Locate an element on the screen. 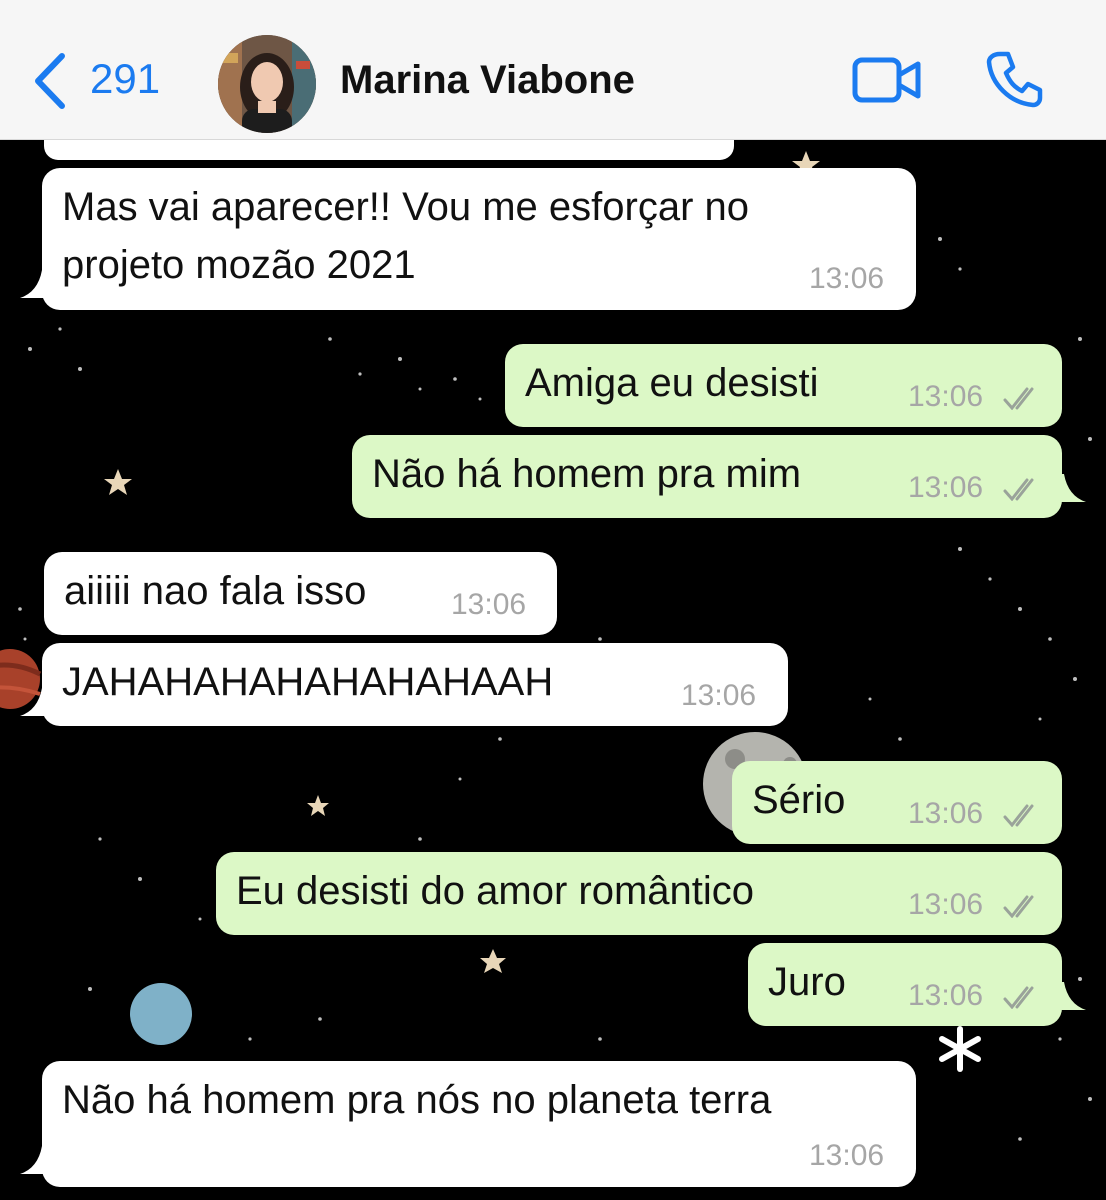 The width and height of the screenshot is (1106, 1200). video-call-button is located at coordinates (887, 80).